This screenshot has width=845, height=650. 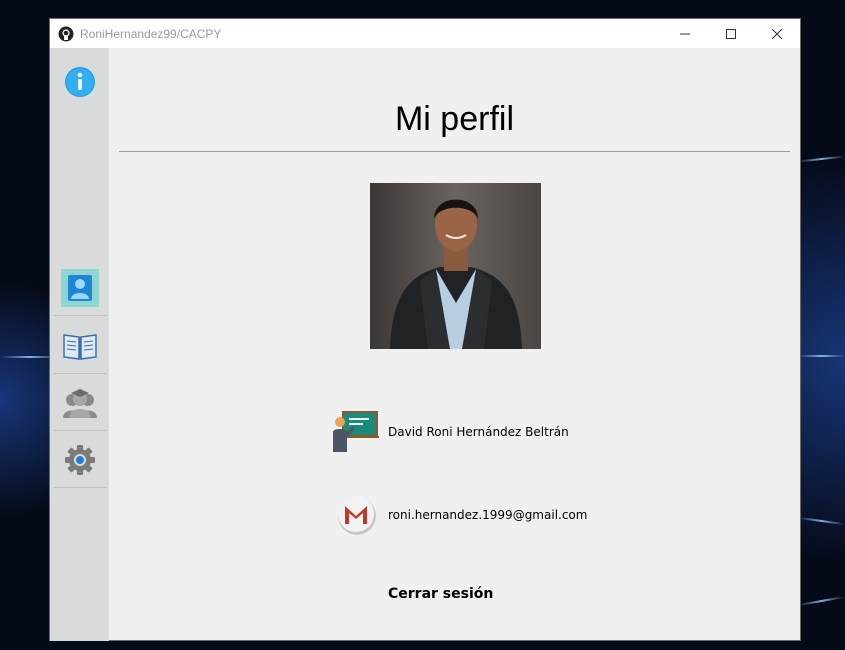 I want to click on sidebar, so click(x=79, y=344).